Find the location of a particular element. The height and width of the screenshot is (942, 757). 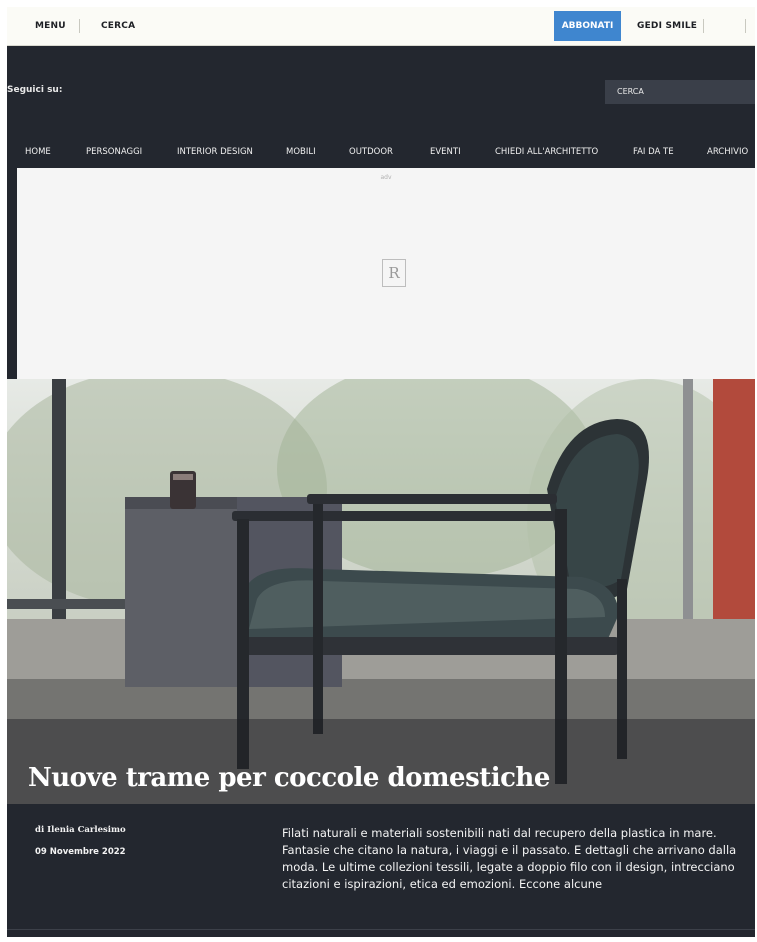

article-author: di Ilenia Carlesimo is located at coordinates (80, 830).